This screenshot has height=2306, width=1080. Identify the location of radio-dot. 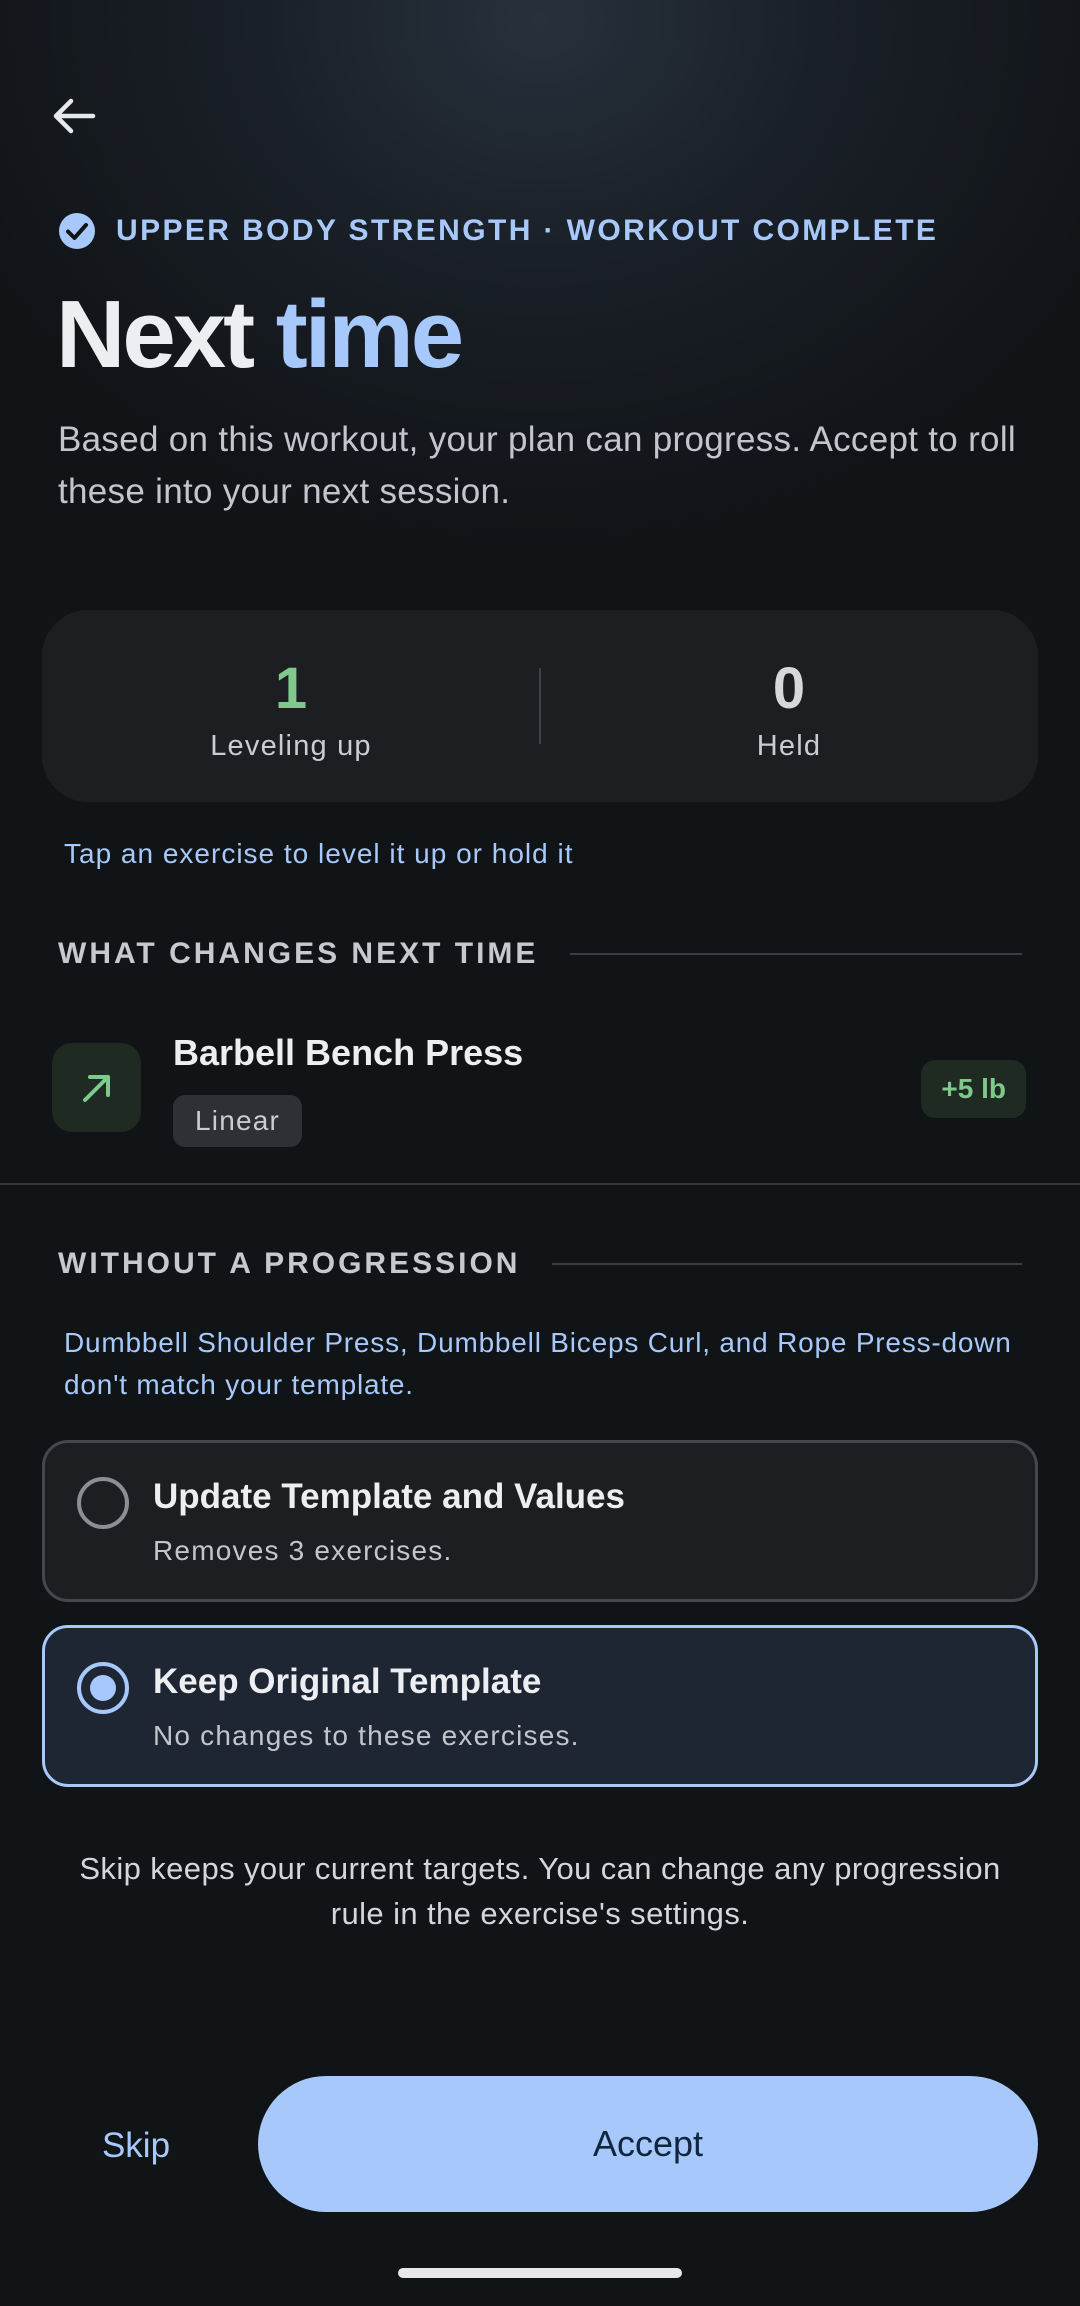
(103, 1688).